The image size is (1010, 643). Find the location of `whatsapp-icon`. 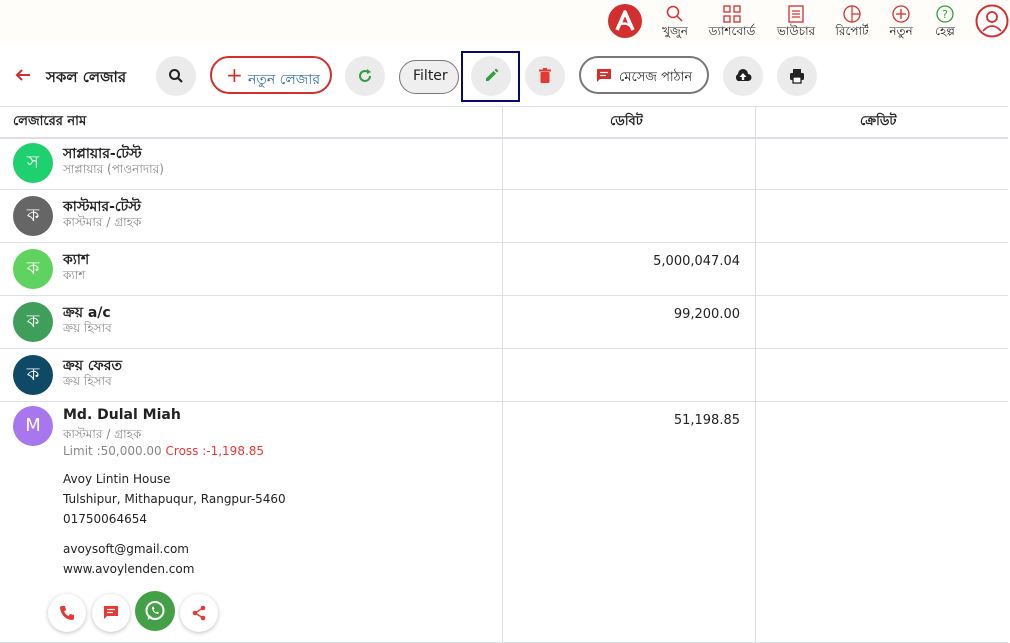

whatsapp-icon is located at coordinates (155, 610).